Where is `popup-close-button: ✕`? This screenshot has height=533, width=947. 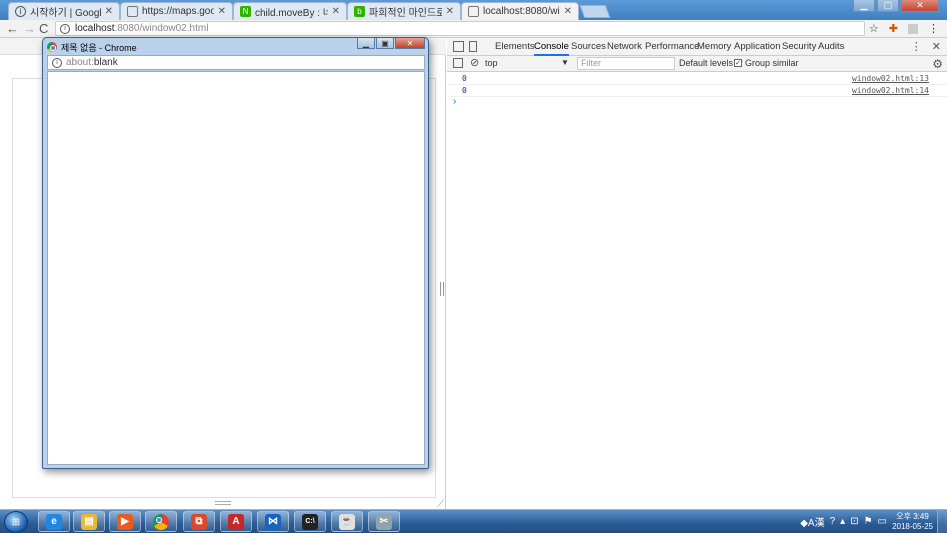
popup-close-button: ✕ is located at coordinates (410, 43).